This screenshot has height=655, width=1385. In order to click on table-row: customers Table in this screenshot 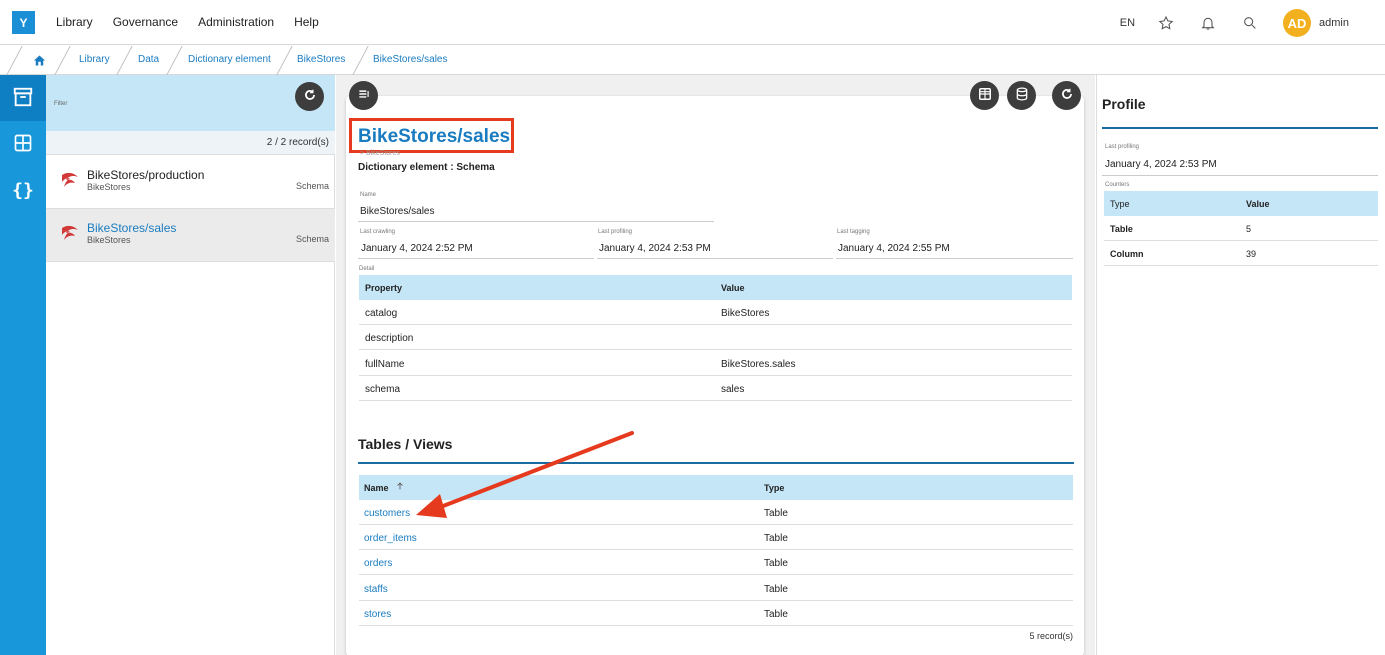, I will do `click(716, 512)`.